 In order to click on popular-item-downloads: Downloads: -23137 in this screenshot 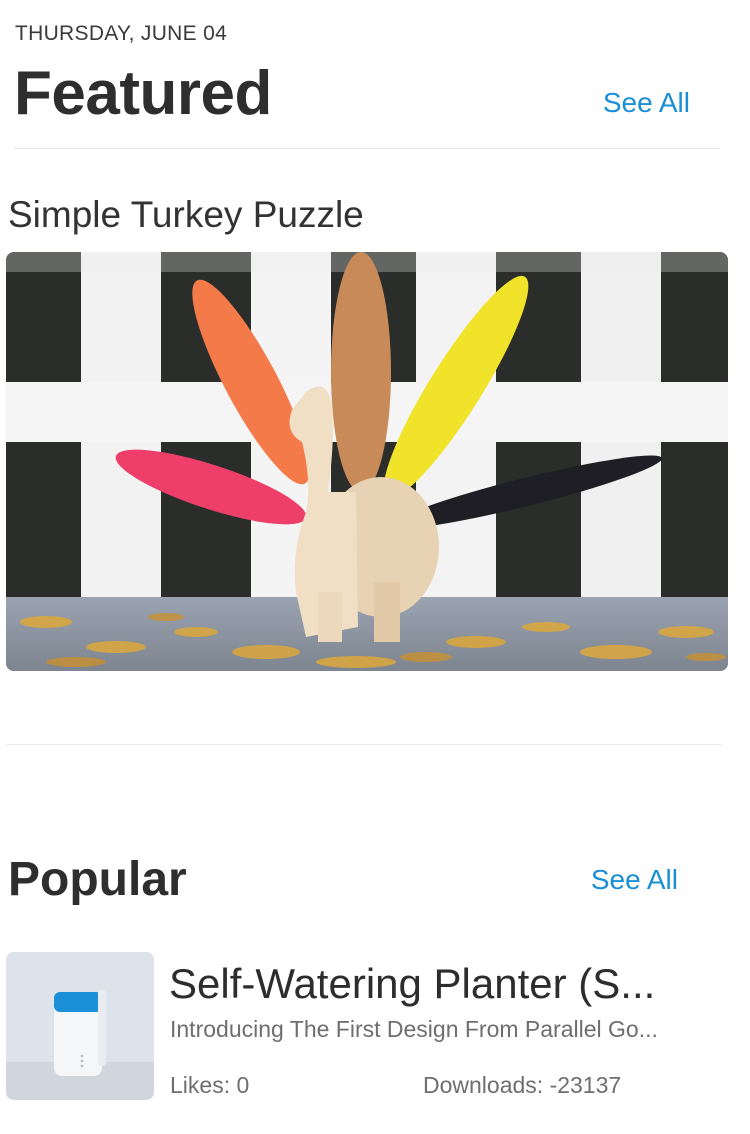, I will do `click(522, 1085)`.